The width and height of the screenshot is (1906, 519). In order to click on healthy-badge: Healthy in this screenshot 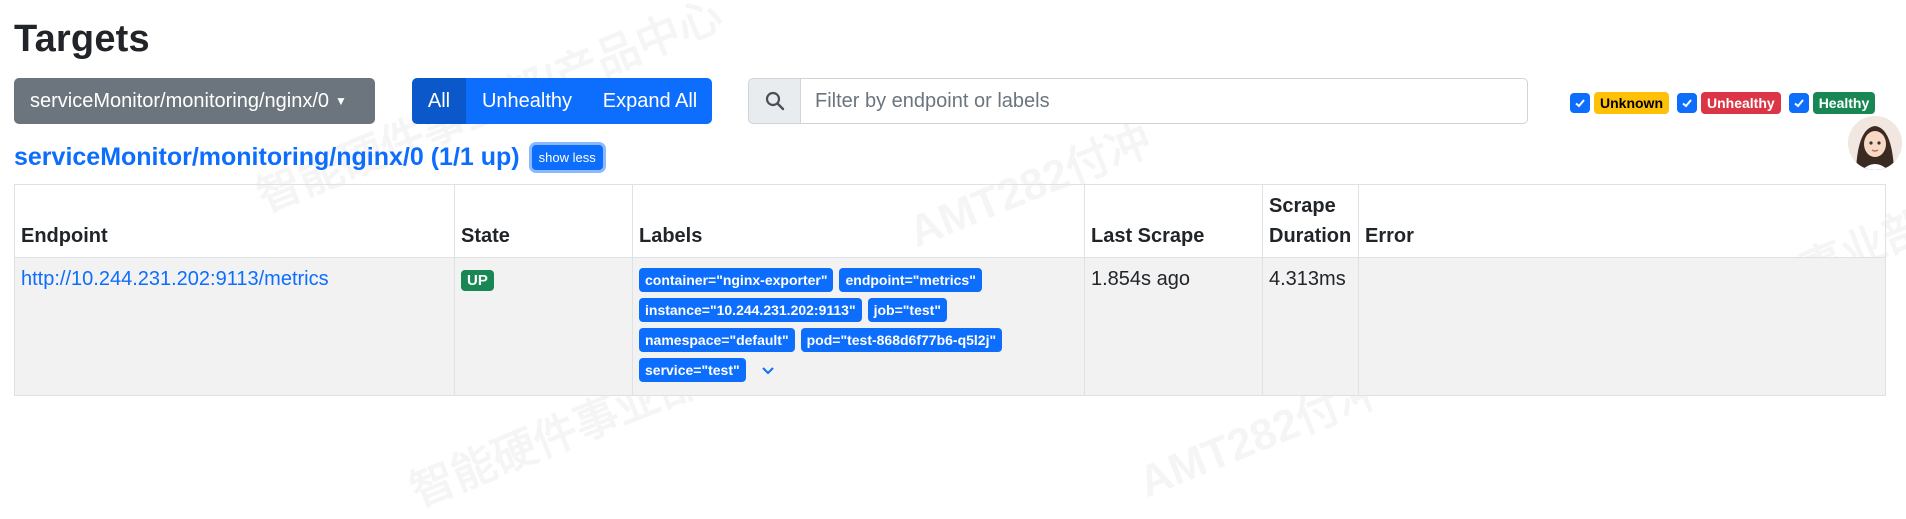, I will do `click(1844, 103)`.